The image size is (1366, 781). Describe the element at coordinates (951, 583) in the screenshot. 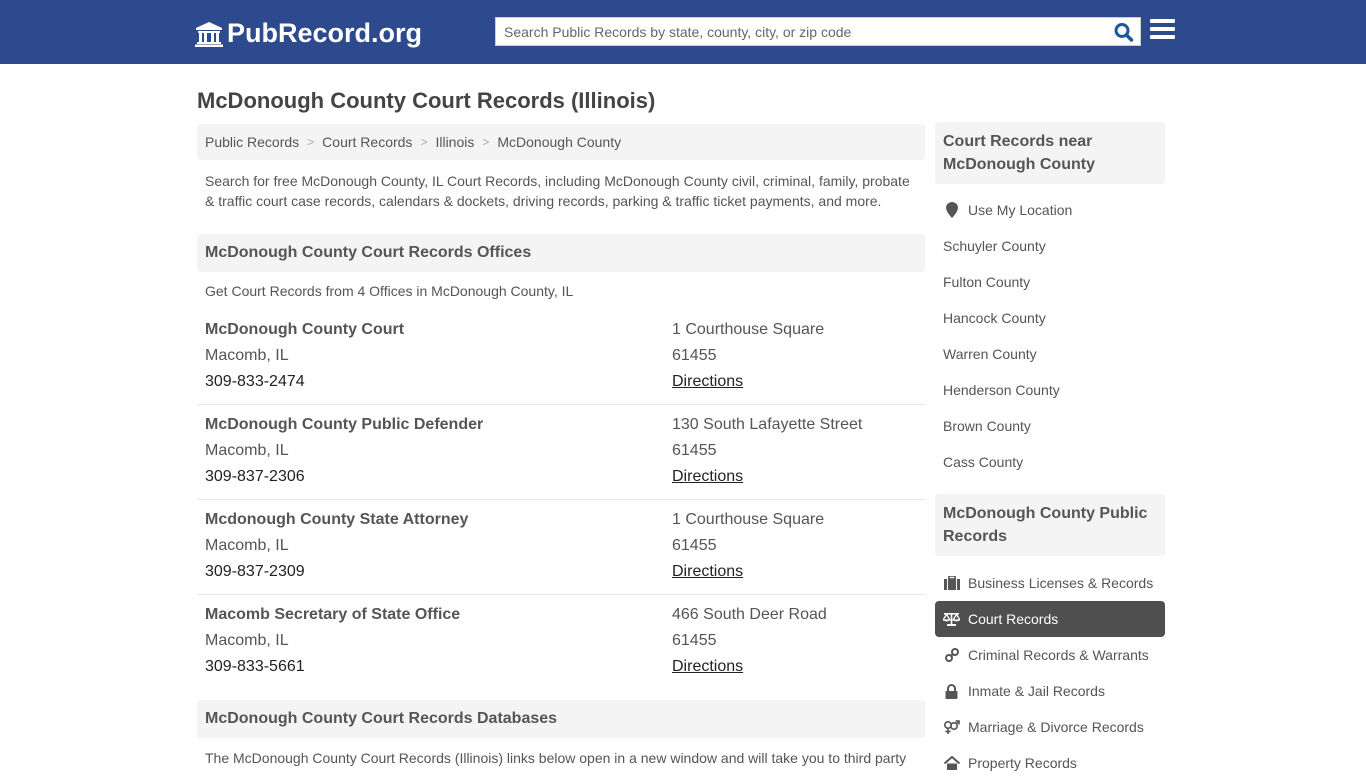

I see `briefcase-icon` at that location.